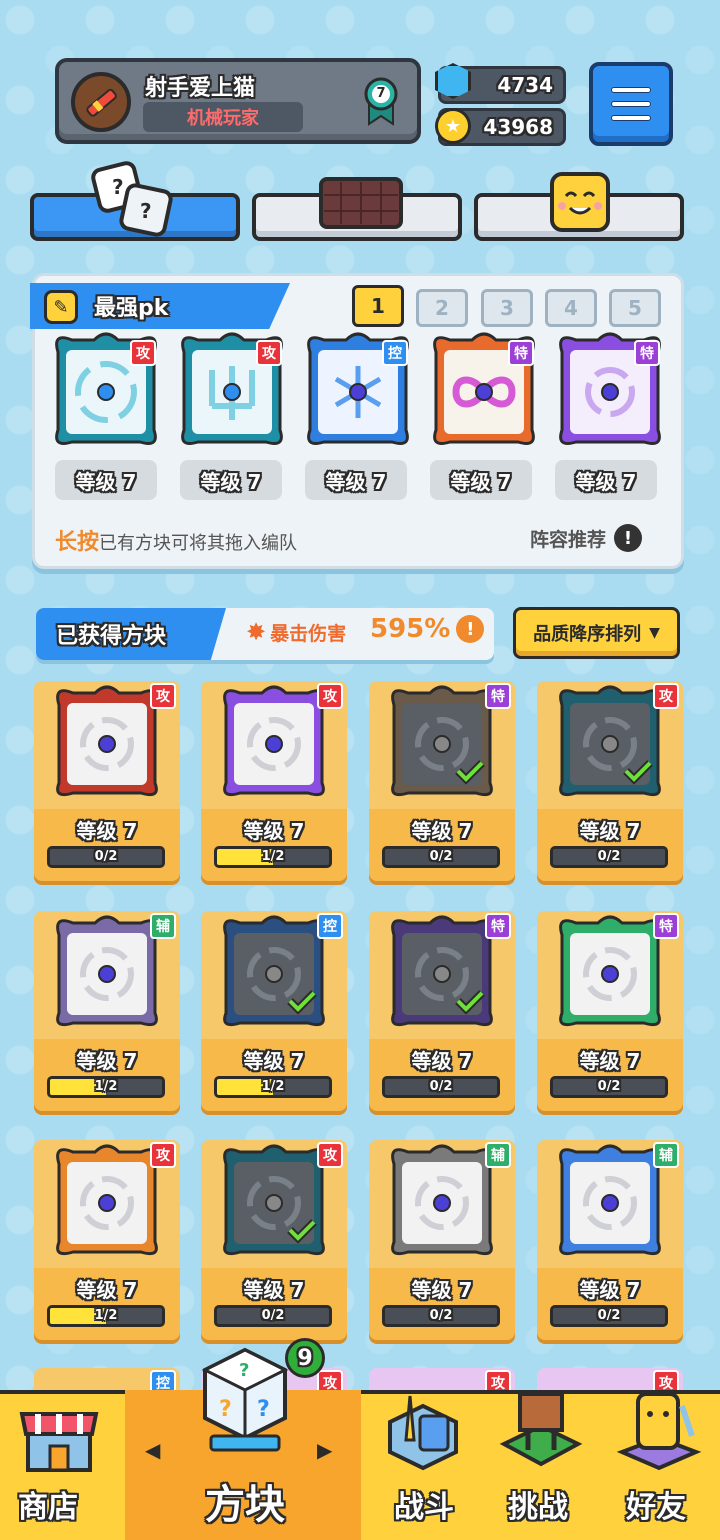 This screenshot has width=720, height=1540. I want to click on hint-highlight: 长按, so click(77, 542).